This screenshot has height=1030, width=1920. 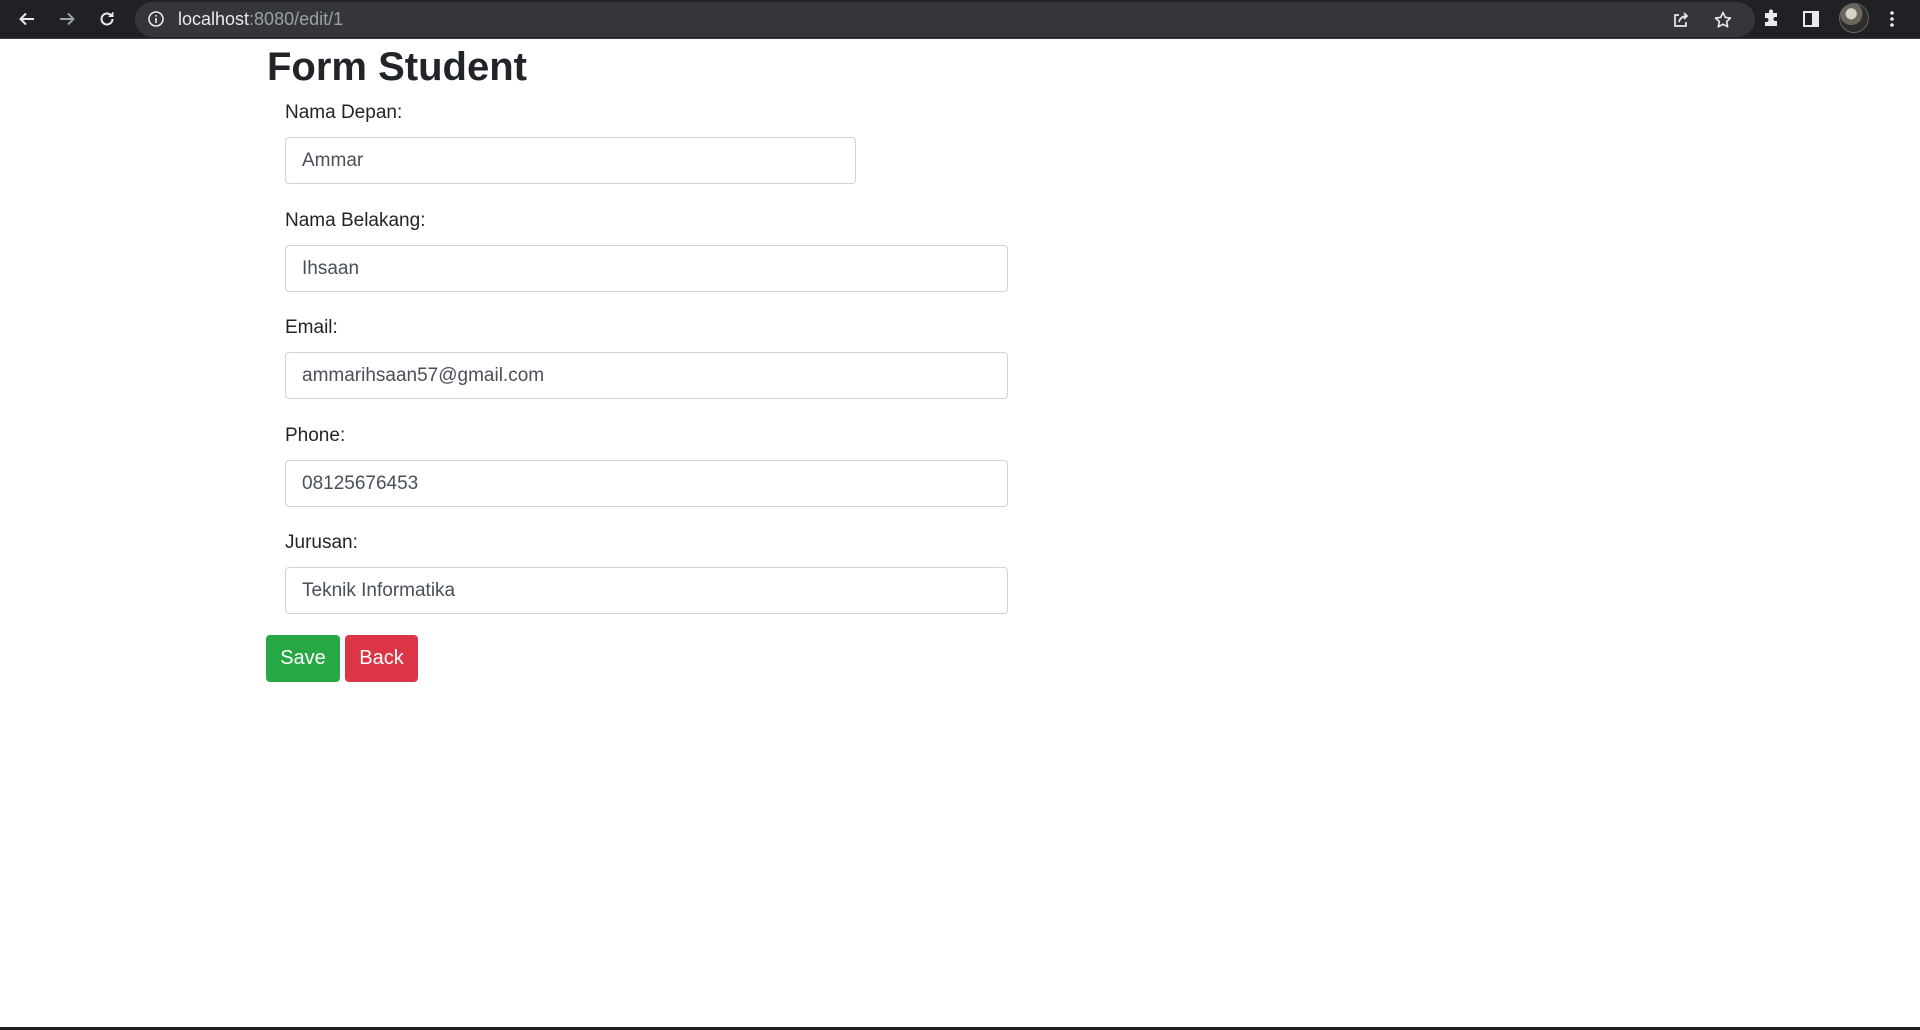 I want to click on save-button: Save, so click(x=303, y=658).